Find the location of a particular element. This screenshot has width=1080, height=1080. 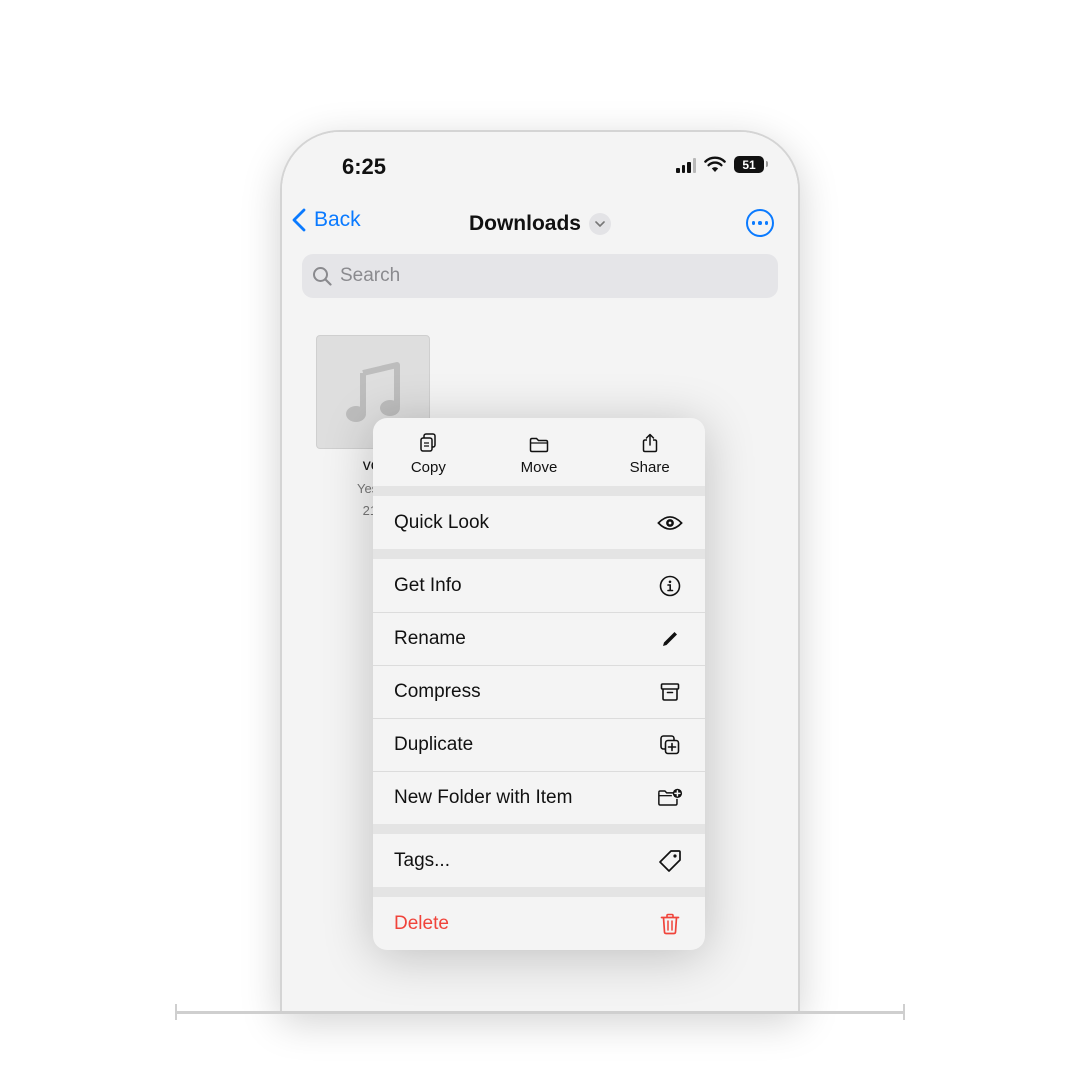

page-title: Downloads is located at coordinates (524, 223).